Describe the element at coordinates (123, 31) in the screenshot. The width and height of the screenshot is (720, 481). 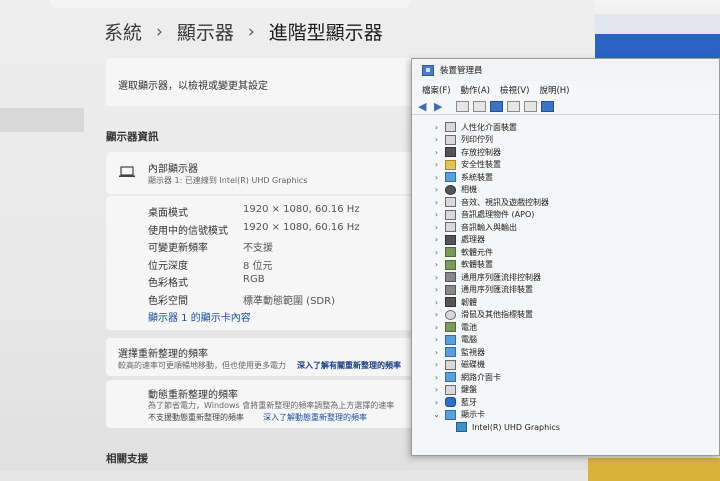
I see `breadcrumb-system: 系統` at that location.